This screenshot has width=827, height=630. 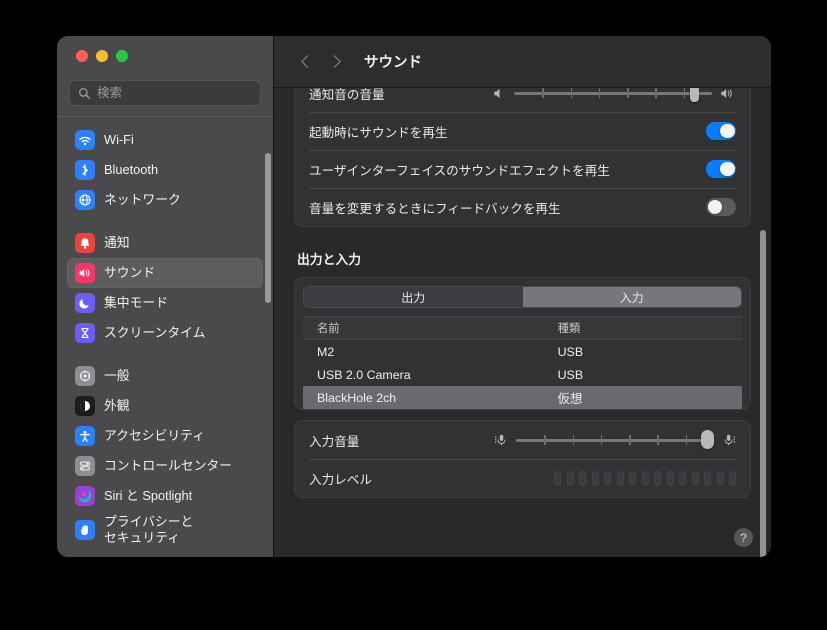 What do you see at coordinates (85, 140) in the screenshot?
I see `wifi-icon` at bounding box center [85, 140].